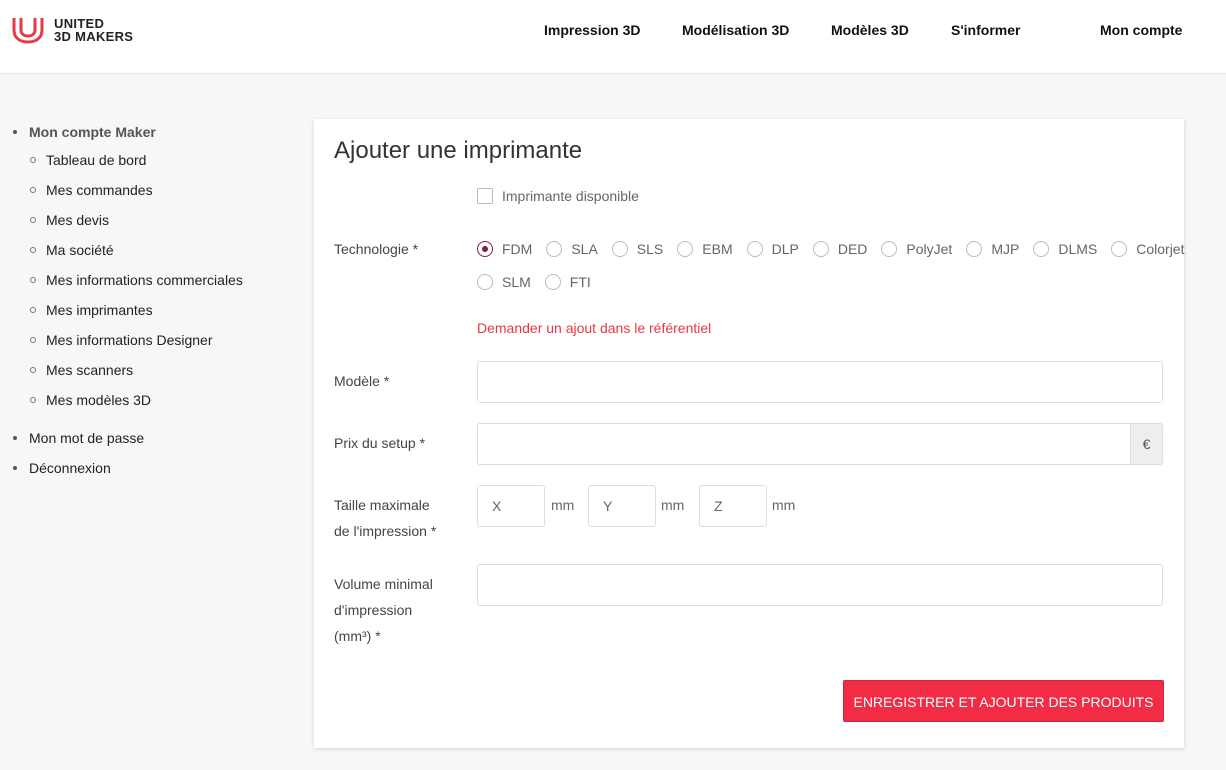  I want to click on nav-mon-compte: Mon compte, so click(1141, 30).